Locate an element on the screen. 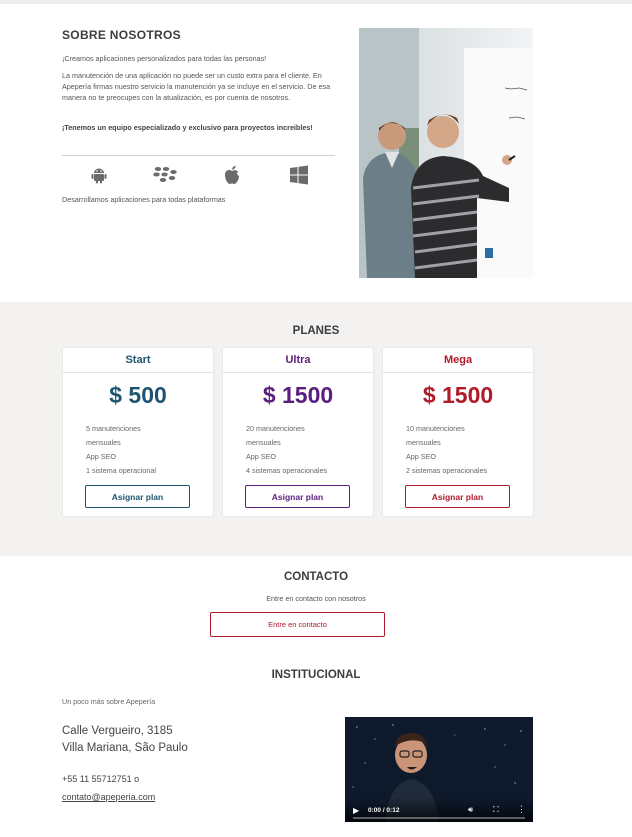 Image resolution: width=632 pixels, height=837 pixels. plan-feature: 20 manutenciones mensuales is located at coordinates (275, 435).